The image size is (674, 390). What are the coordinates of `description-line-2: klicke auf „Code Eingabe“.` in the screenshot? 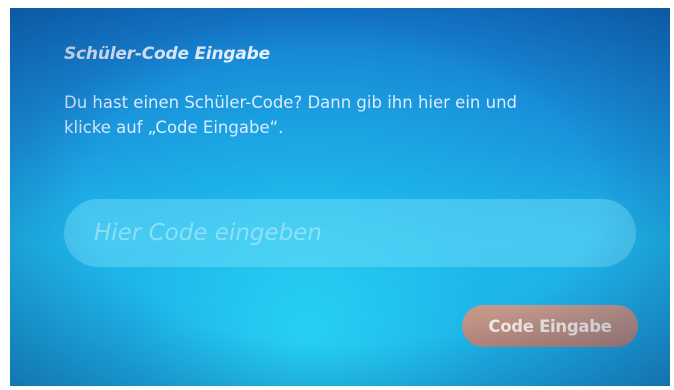 It's located at (174, 127).